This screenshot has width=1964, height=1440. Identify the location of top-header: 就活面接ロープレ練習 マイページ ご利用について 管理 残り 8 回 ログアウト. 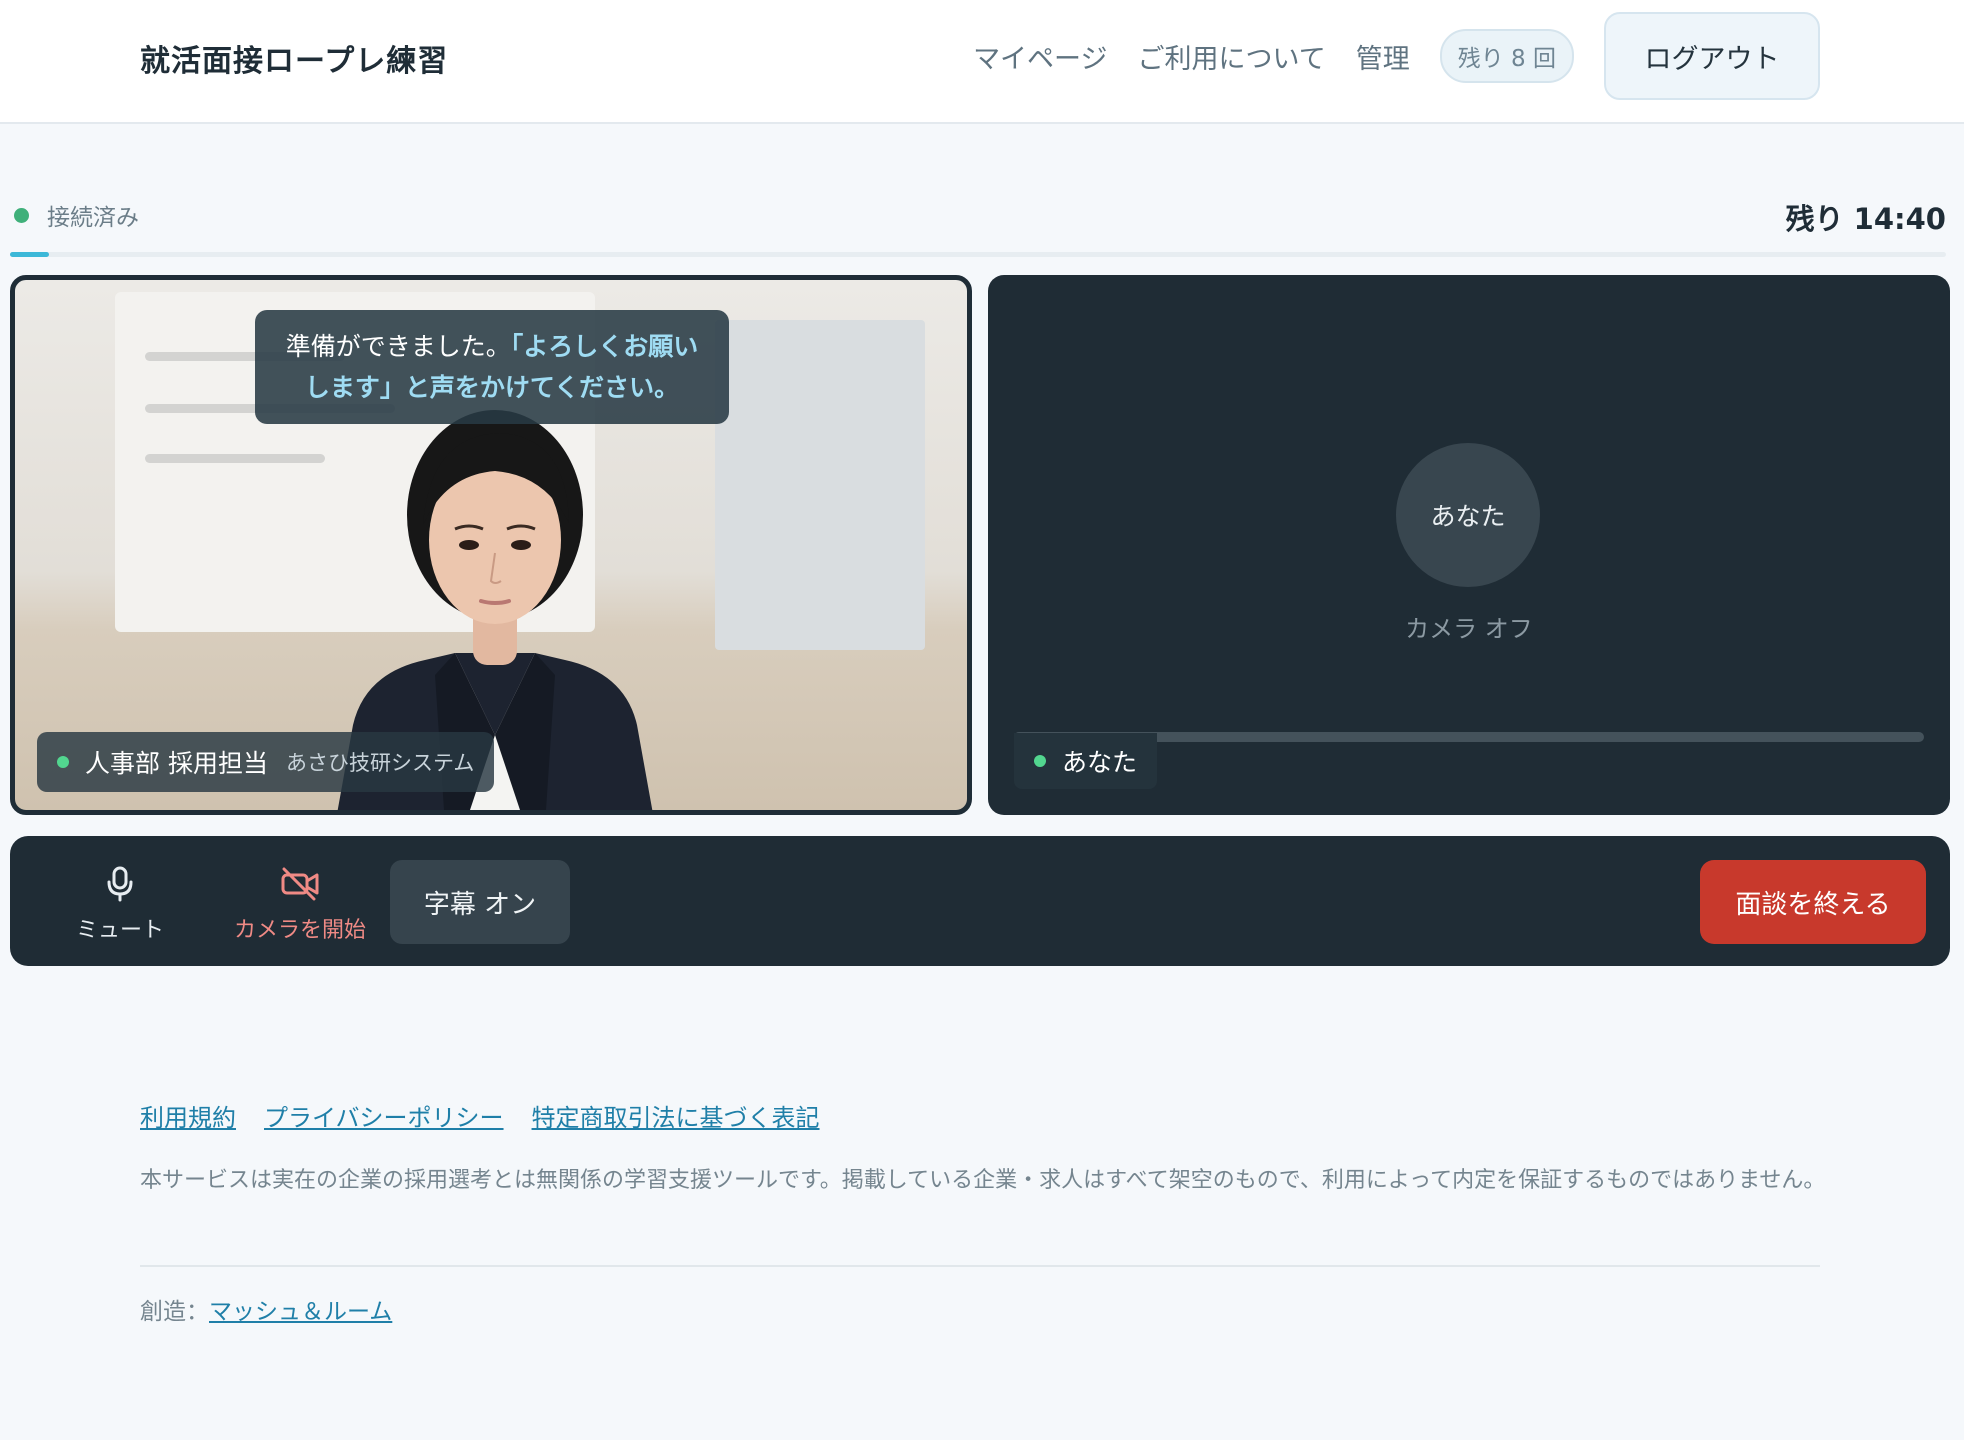
(982, 62).